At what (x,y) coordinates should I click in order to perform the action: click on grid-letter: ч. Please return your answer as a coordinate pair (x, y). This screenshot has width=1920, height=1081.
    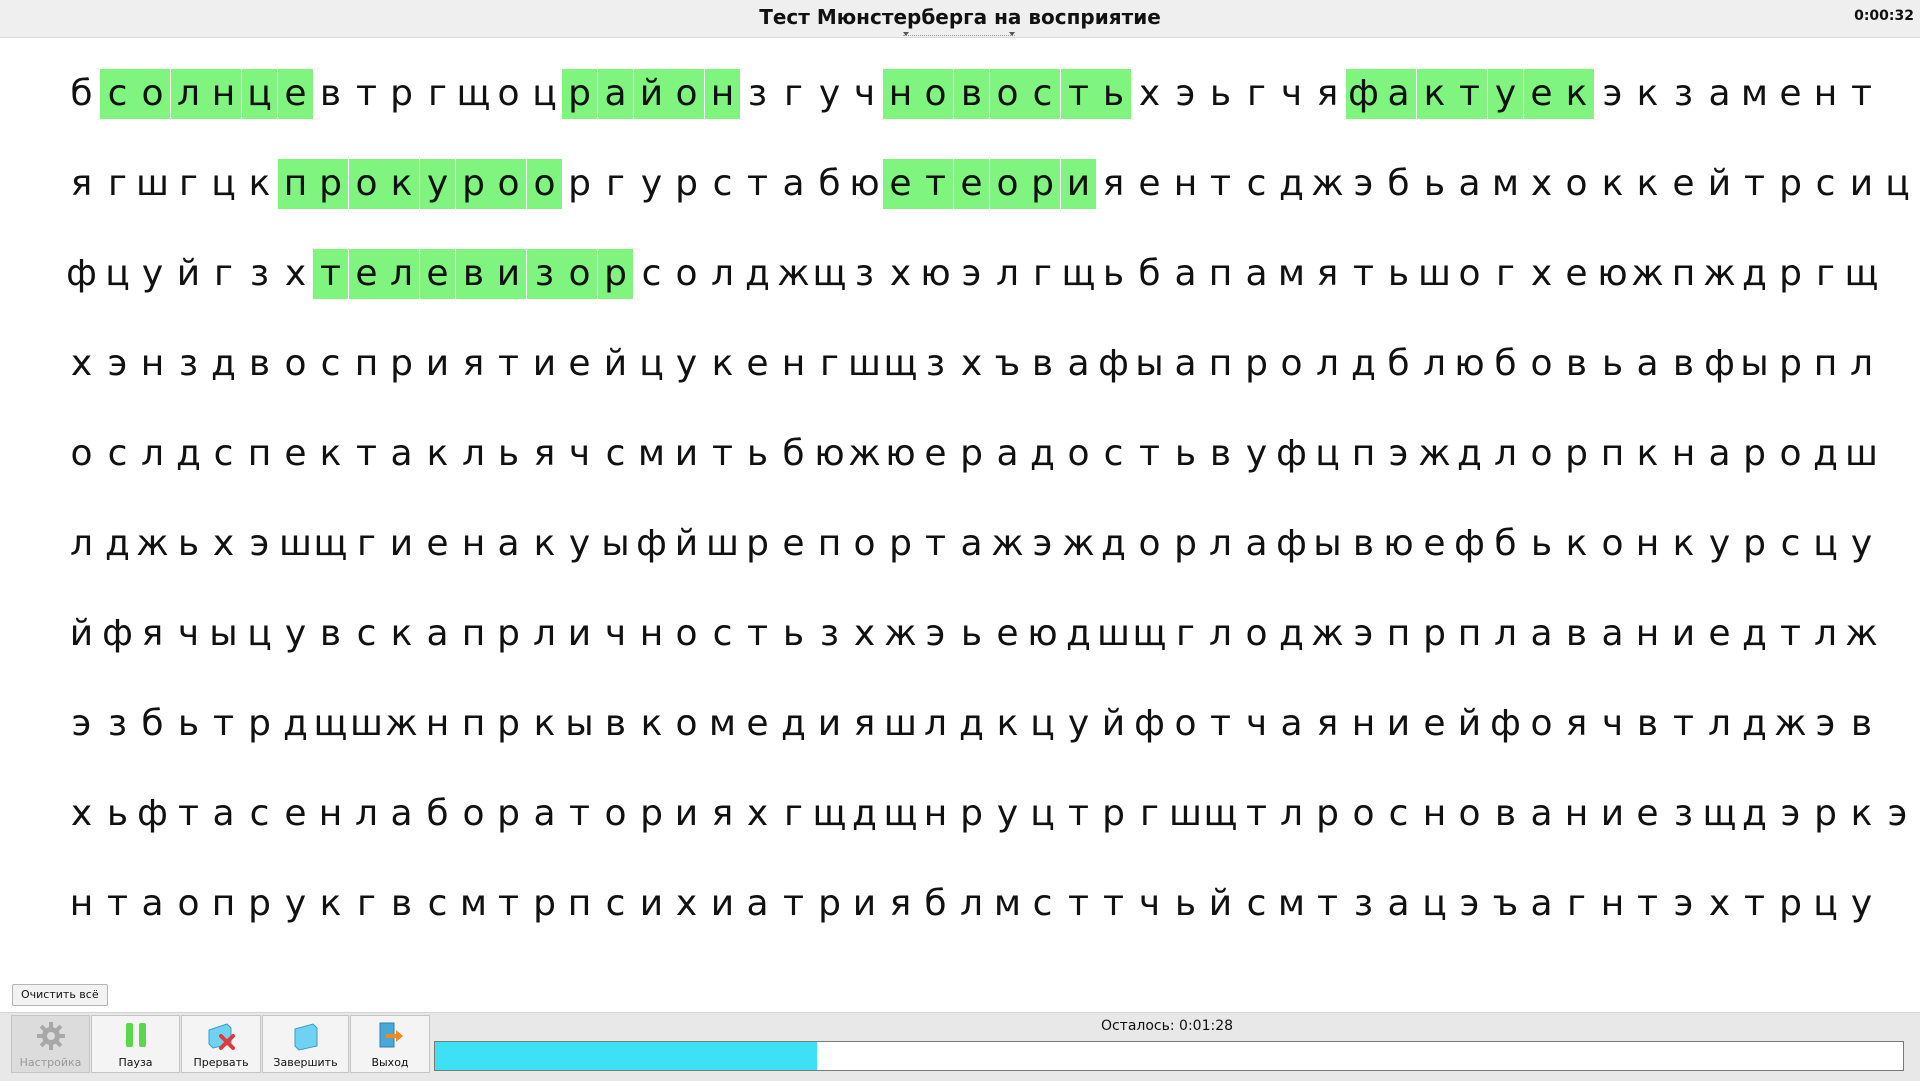
    Looking at the image, I should click on (864, 94).